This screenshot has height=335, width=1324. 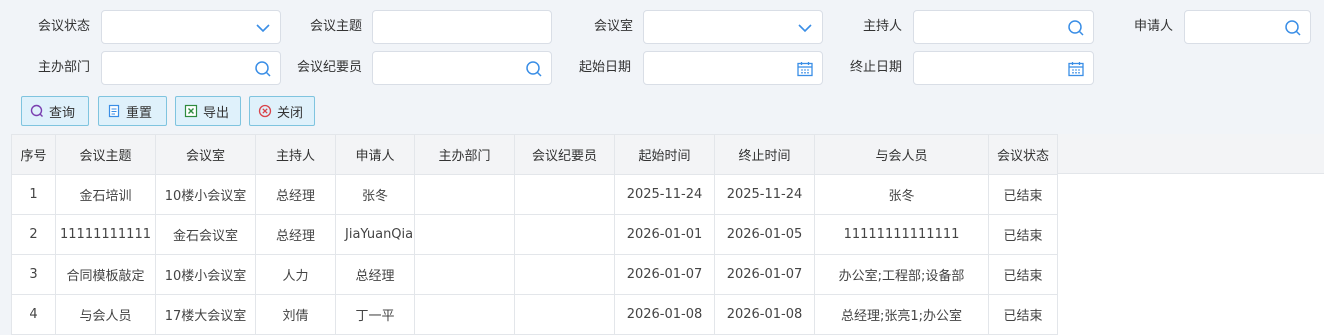 I want to click on query-button: 查询, so click(x=55, y=111).